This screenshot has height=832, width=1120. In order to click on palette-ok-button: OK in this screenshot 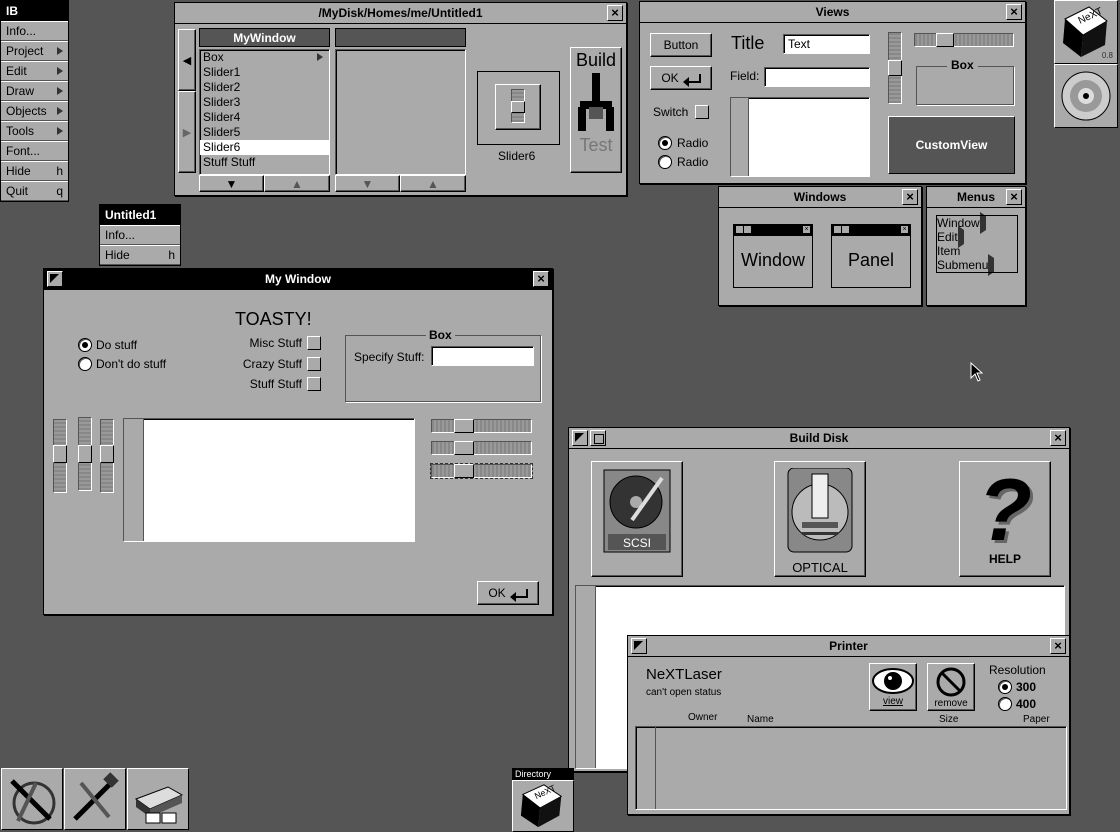, I will do `click(681, 78)`.